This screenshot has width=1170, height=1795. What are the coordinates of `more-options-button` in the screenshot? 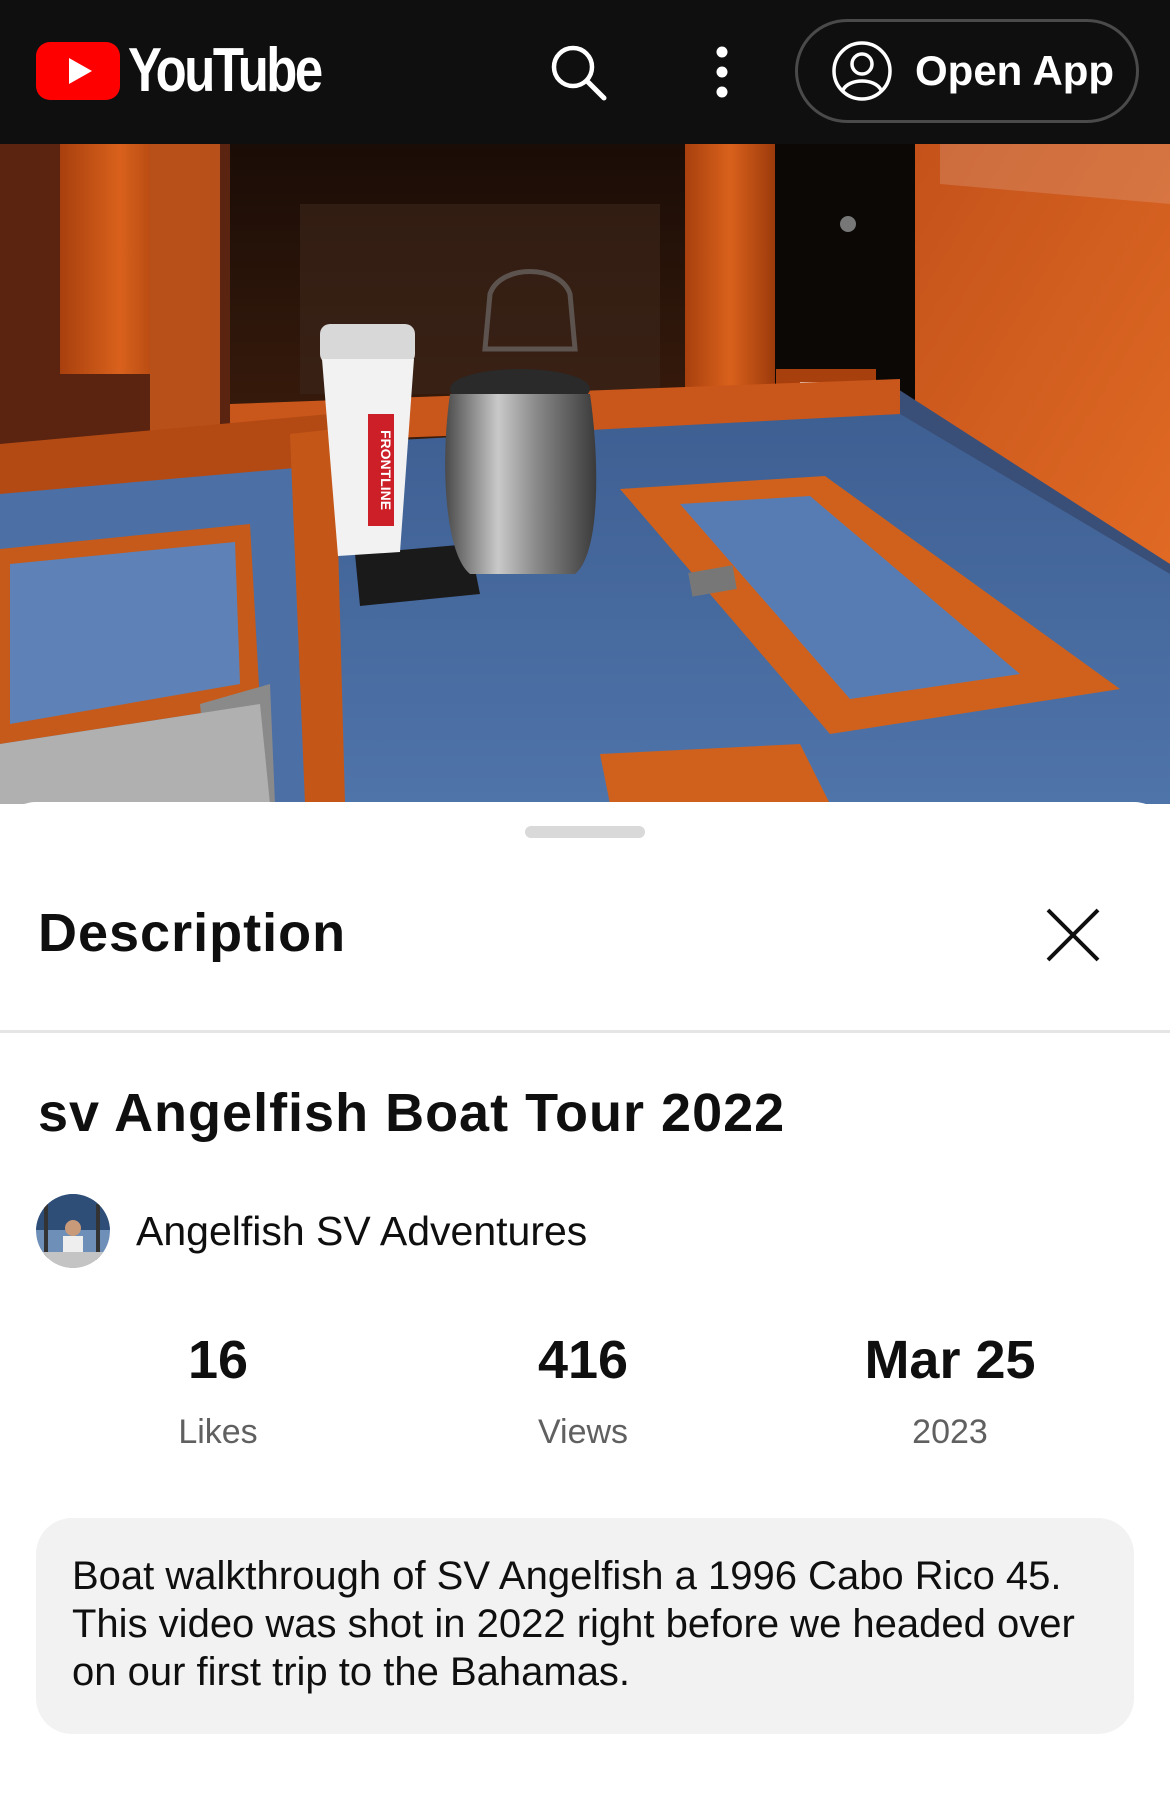 It's located at (722, 72).